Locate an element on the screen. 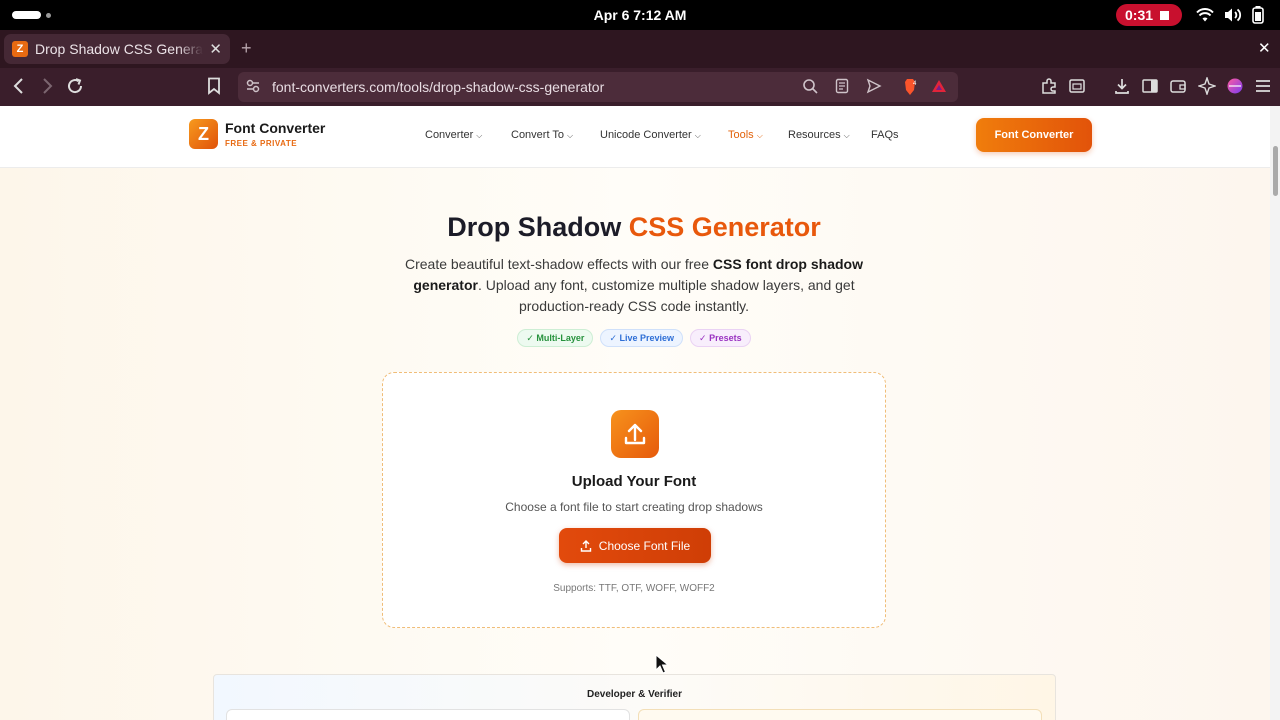 The height and width of the screenshot is (720, 1280). close-window-icon: ✕ is located at coordinates (1264, 48).